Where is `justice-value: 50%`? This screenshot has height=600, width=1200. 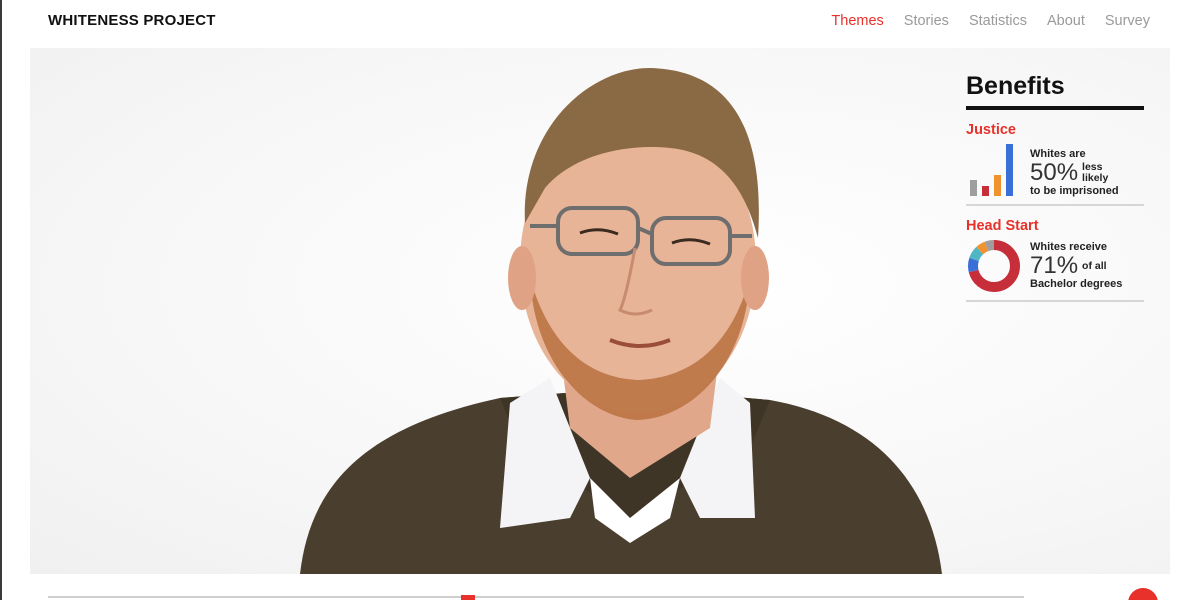
justice-value: 50% is located at coordinates (1054, 172).